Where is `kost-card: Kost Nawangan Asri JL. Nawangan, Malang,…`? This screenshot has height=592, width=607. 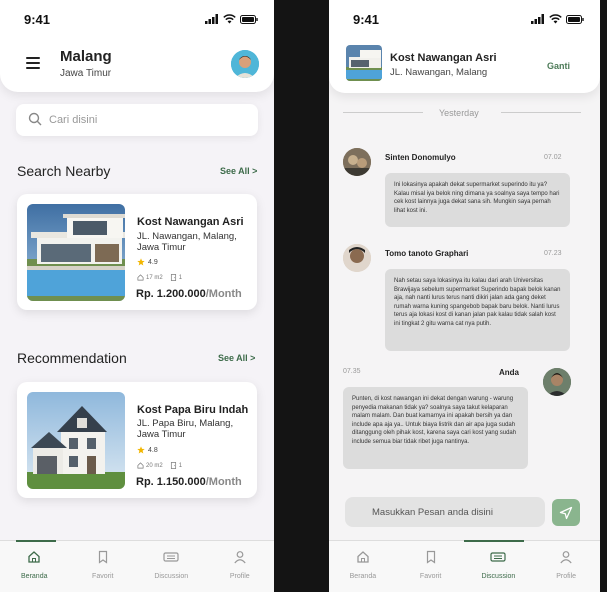 kost-card: Kost Nawangan Asri JL. Nawangan, Malang,… is located at coordinates (137, 252).